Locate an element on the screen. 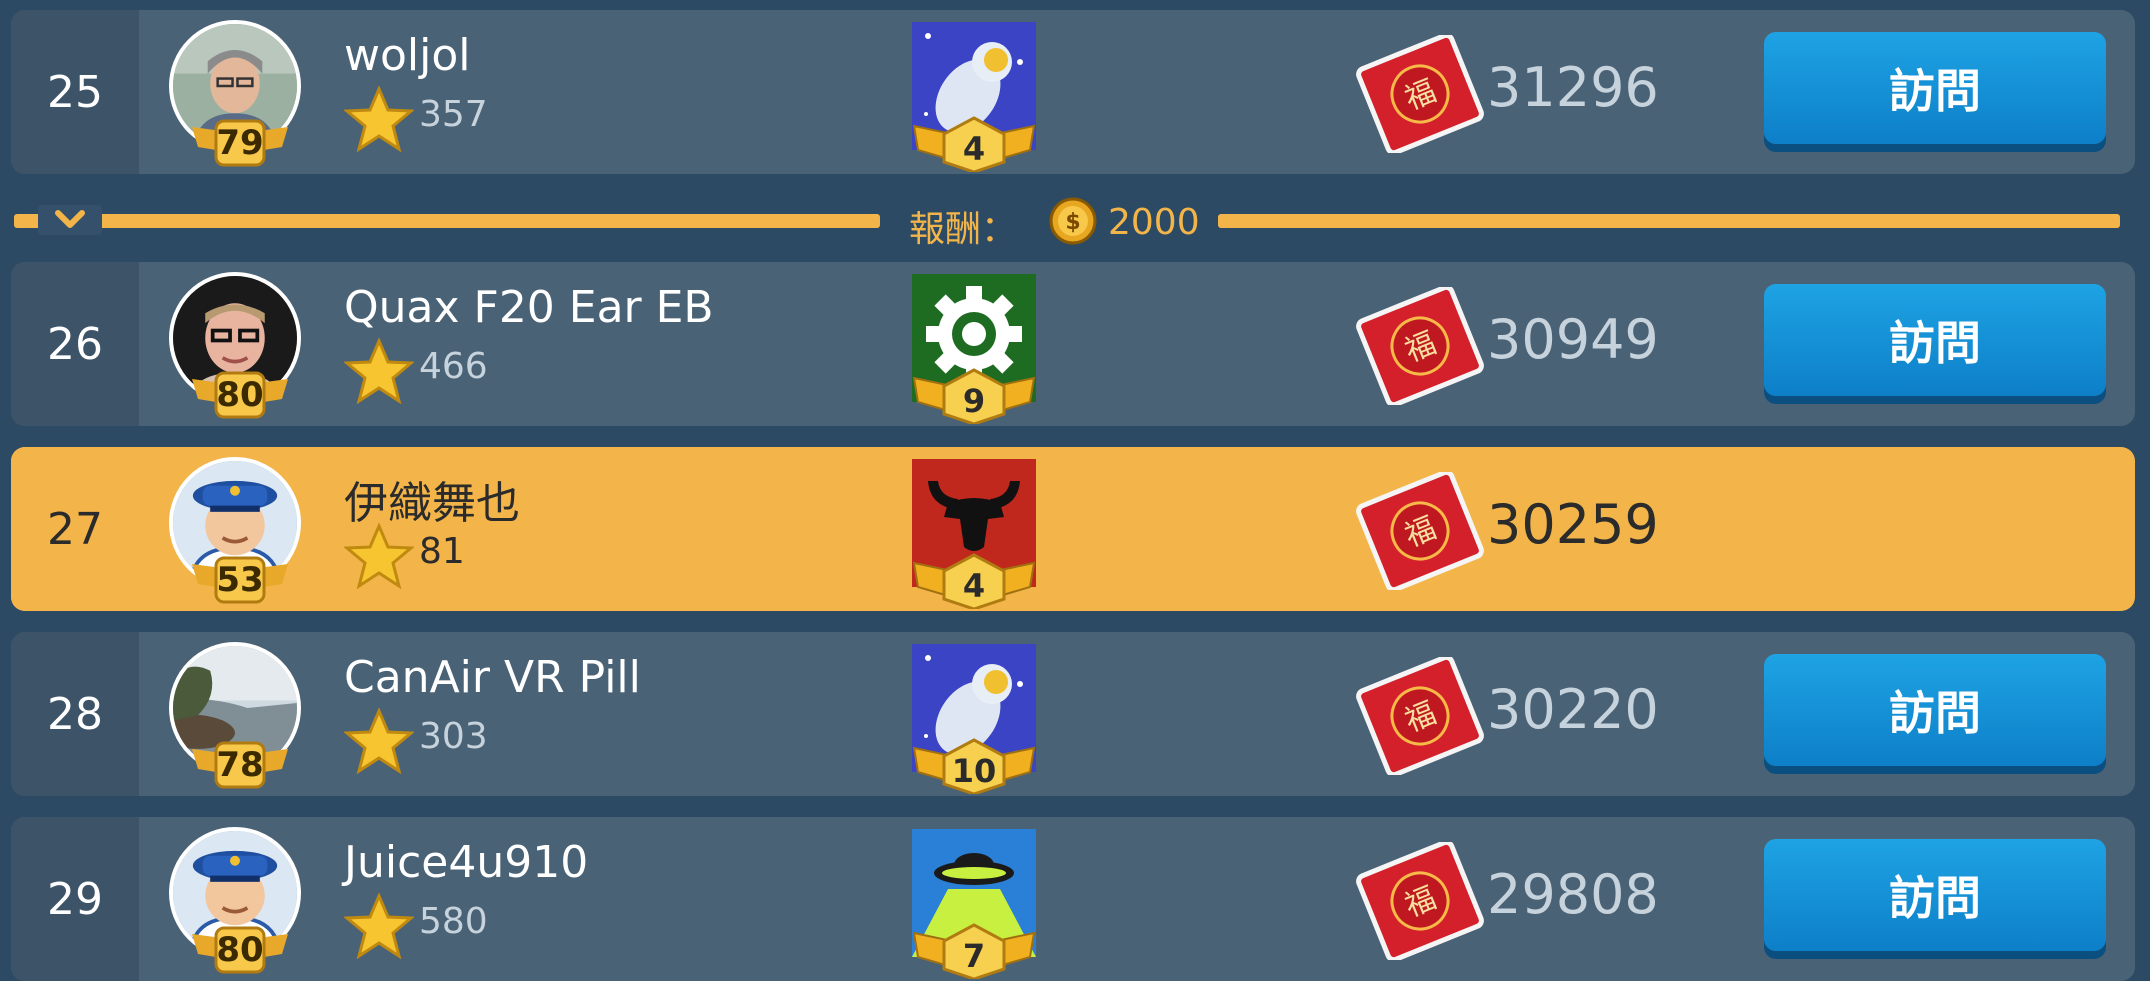 This screenshot has width=2150, height=981. player-name: Juice4u910 is located at coordinates (466, 862).